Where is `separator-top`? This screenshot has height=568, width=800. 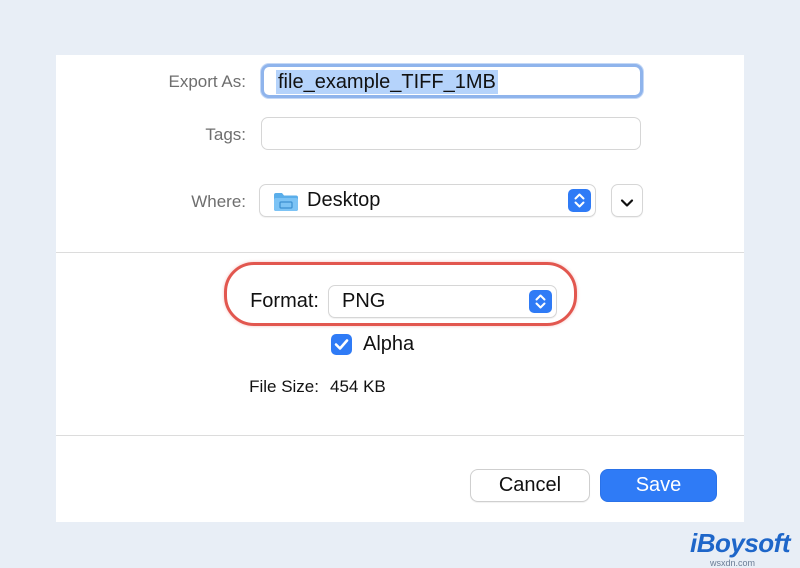
separator-top is located at coordinates (400, 252).